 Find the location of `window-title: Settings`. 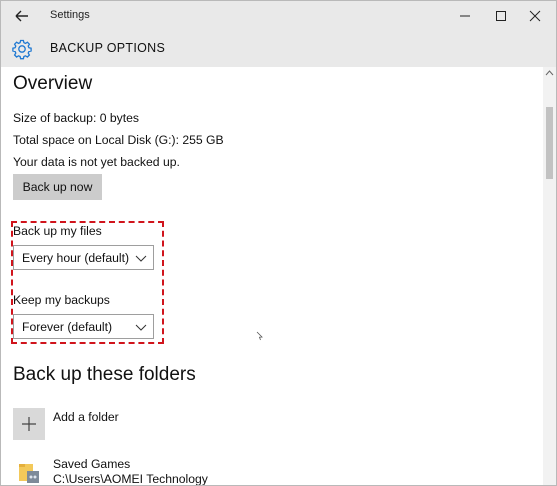

window-title: Settings is located at coordinates (70, 15).